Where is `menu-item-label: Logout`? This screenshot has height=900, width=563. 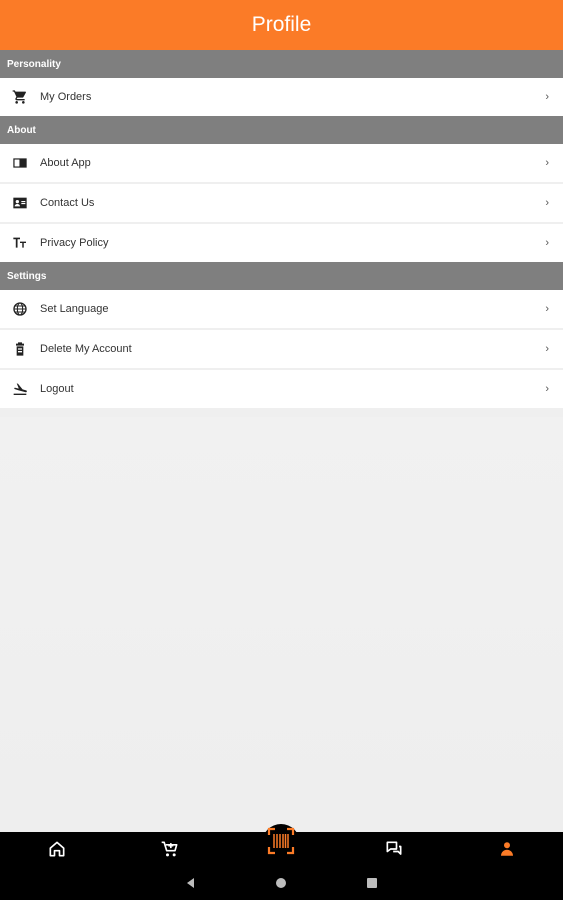
menu-item-label: Logout is located at coordinates (57, 389).